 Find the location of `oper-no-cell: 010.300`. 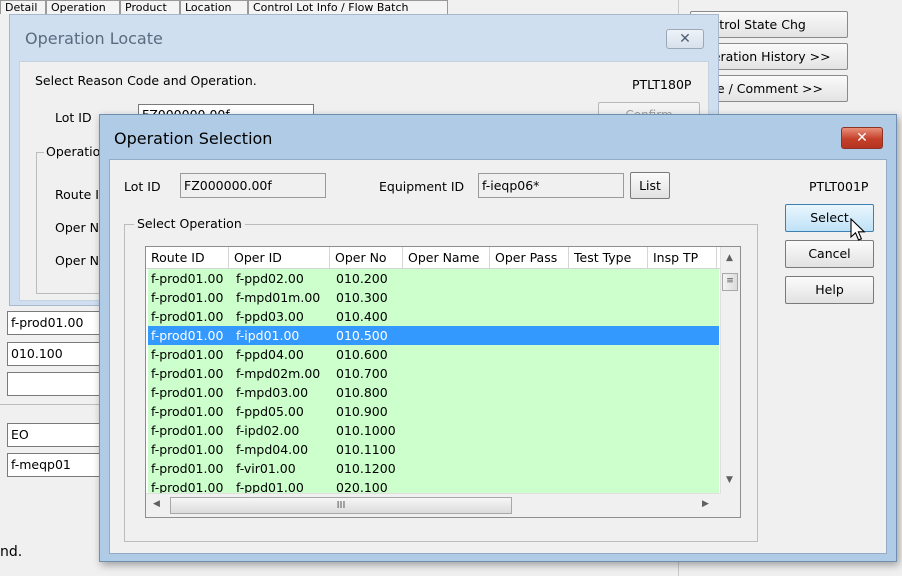

oper-no-cell: 010.300 is located at coordinates (362, 297).